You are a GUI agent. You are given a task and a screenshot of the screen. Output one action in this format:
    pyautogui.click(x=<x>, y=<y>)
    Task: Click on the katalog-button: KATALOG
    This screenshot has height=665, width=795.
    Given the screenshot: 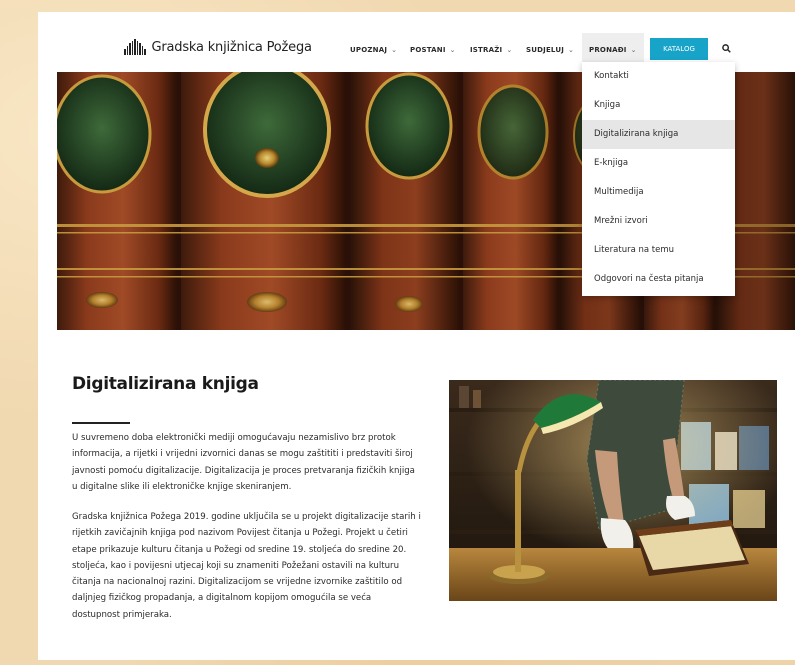 What is the action you would take?
    pyautogui.click(x=679, y=49)
    